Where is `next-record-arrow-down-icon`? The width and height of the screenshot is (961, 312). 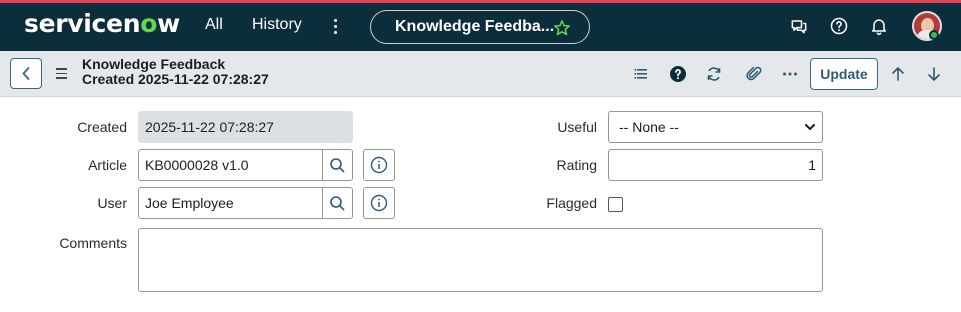
next-record-arrow-down-icon is located at coordinates (934, 74).